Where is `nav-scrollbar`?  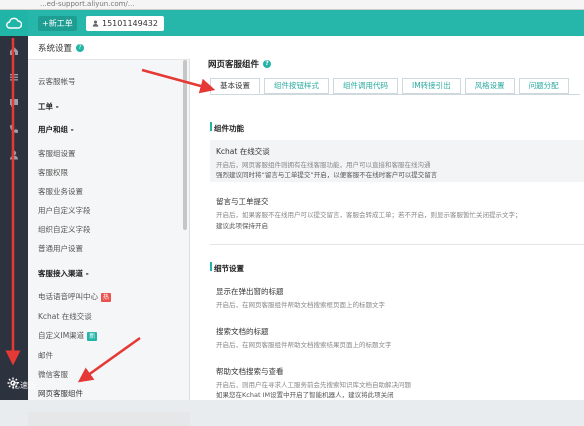
nav-scrollbar is located at coordinates (185, 145).